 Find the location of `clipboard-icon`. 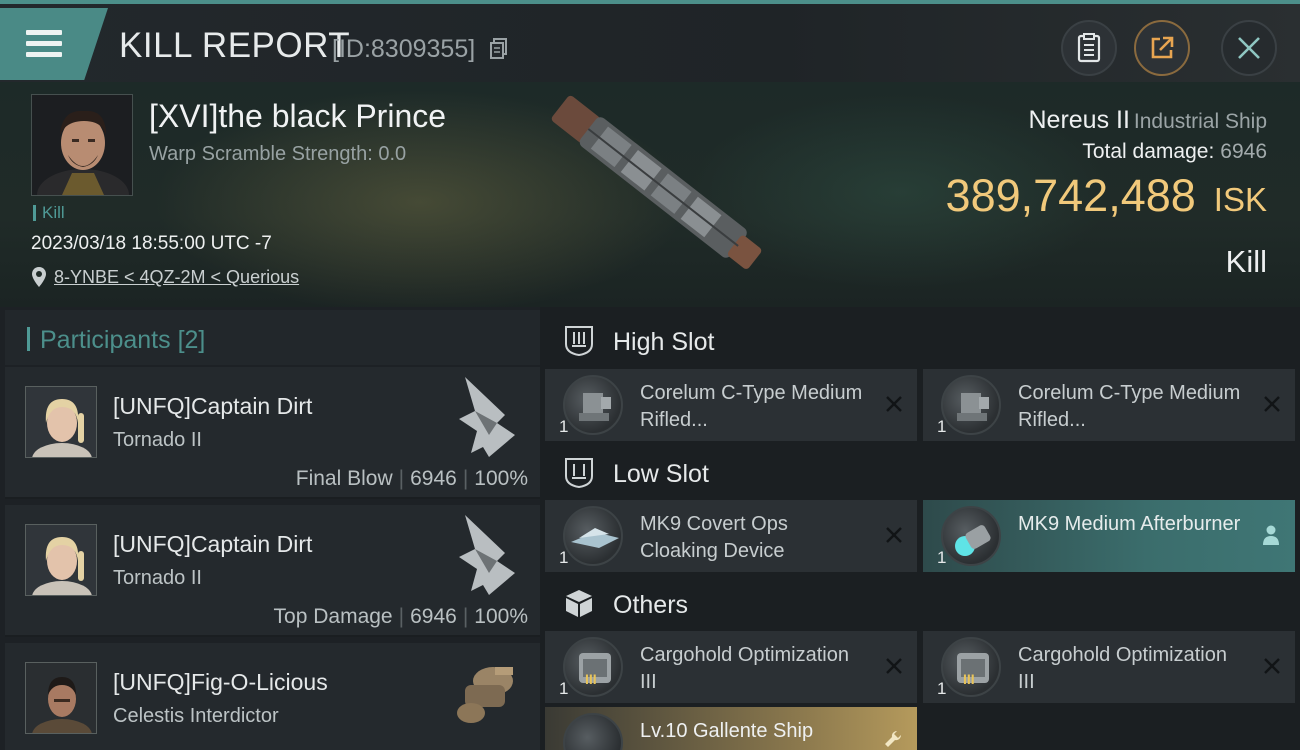

clipboard-icon is located at coordinates (1089, 48).